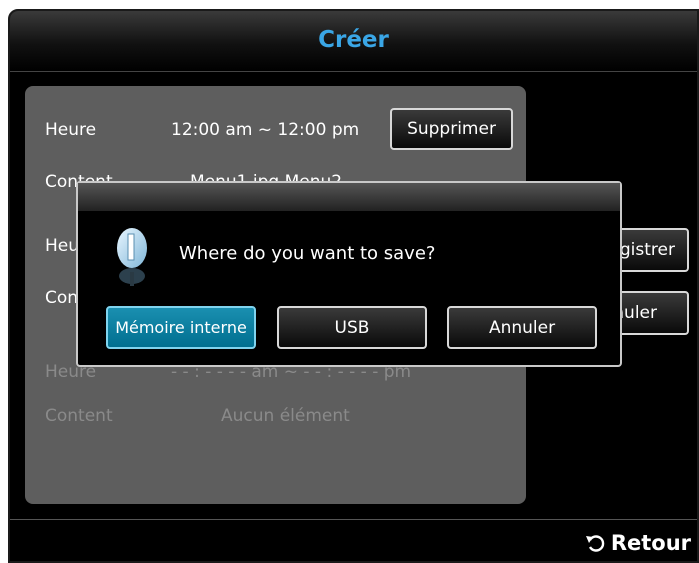  I want to click on dialog-header, so click(349, 197).